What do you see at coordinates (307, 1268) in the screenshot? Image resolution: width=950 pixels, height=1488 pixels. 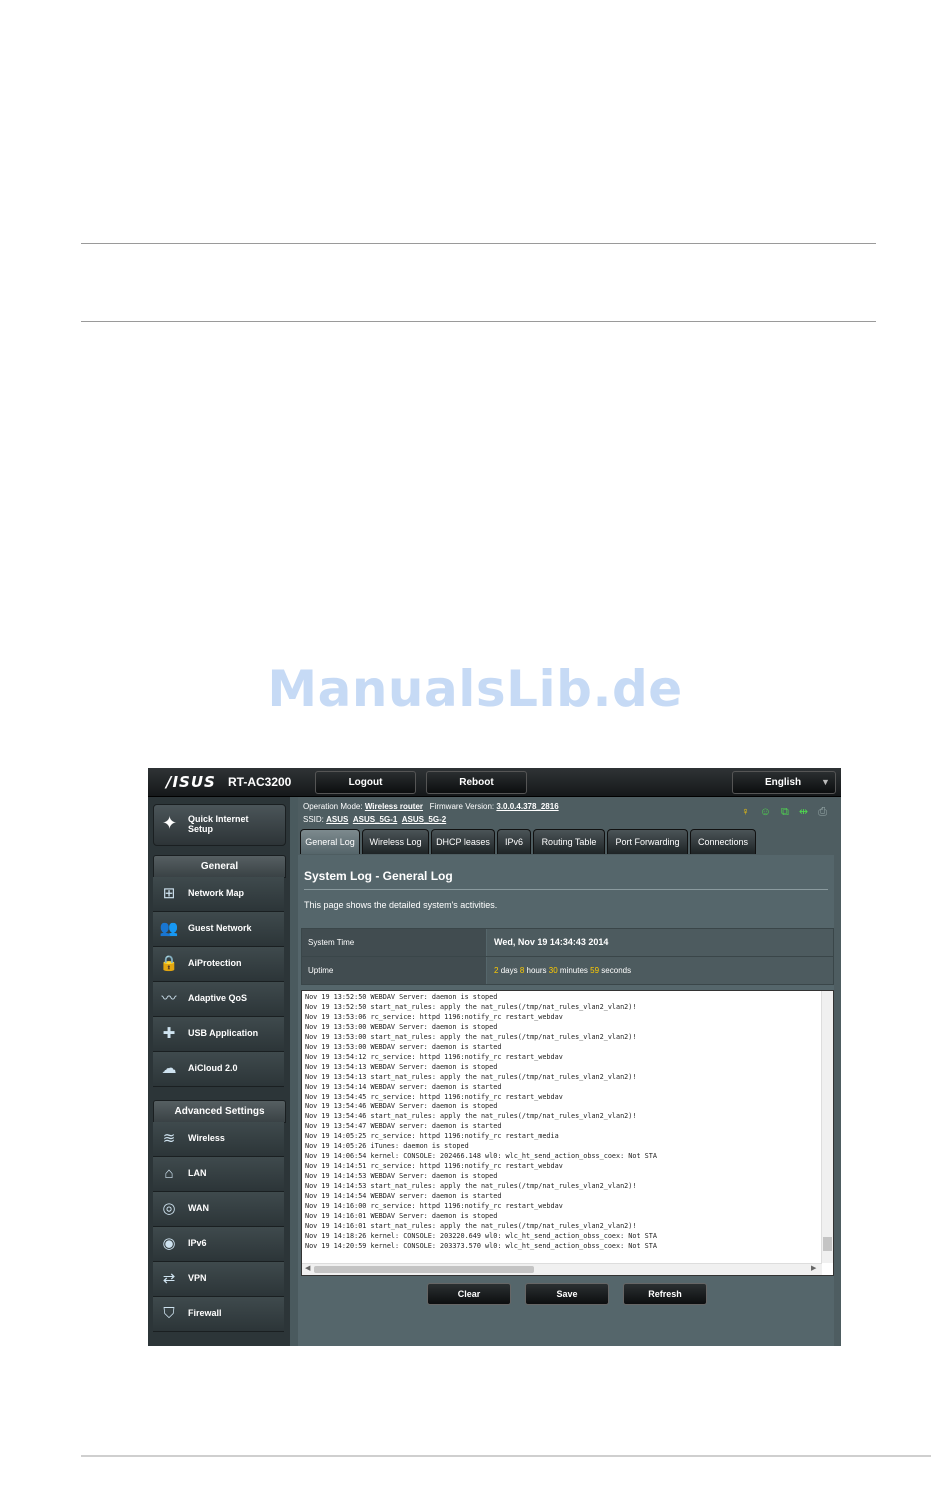 I see `scroll-left-arrow-icon: ◀` at bounding box center [307, 1268].